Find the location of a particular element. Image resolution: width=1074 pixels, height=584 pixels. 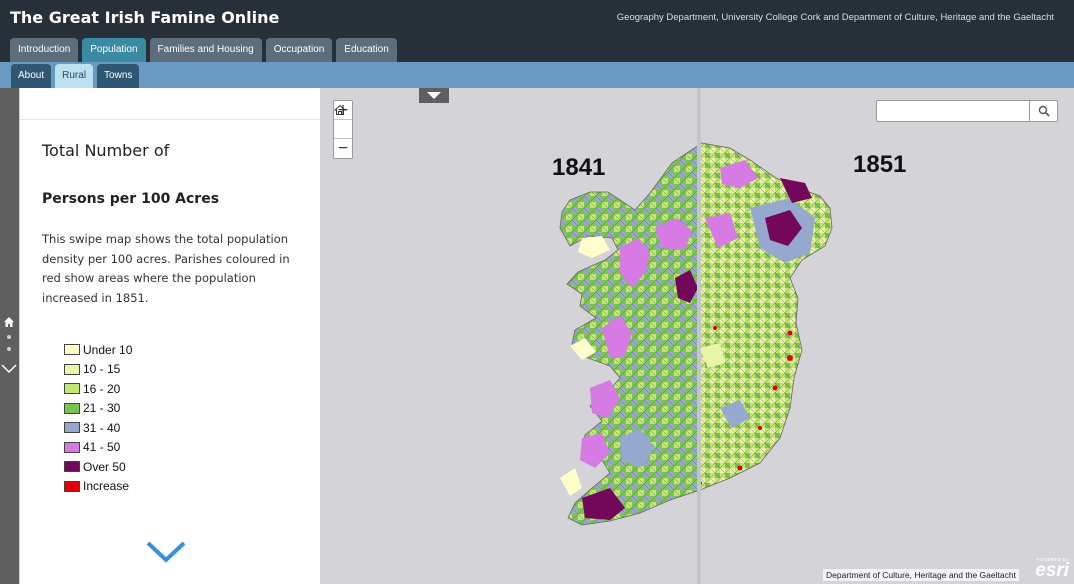

subtab-about: About is located at coordinates (31, 76).